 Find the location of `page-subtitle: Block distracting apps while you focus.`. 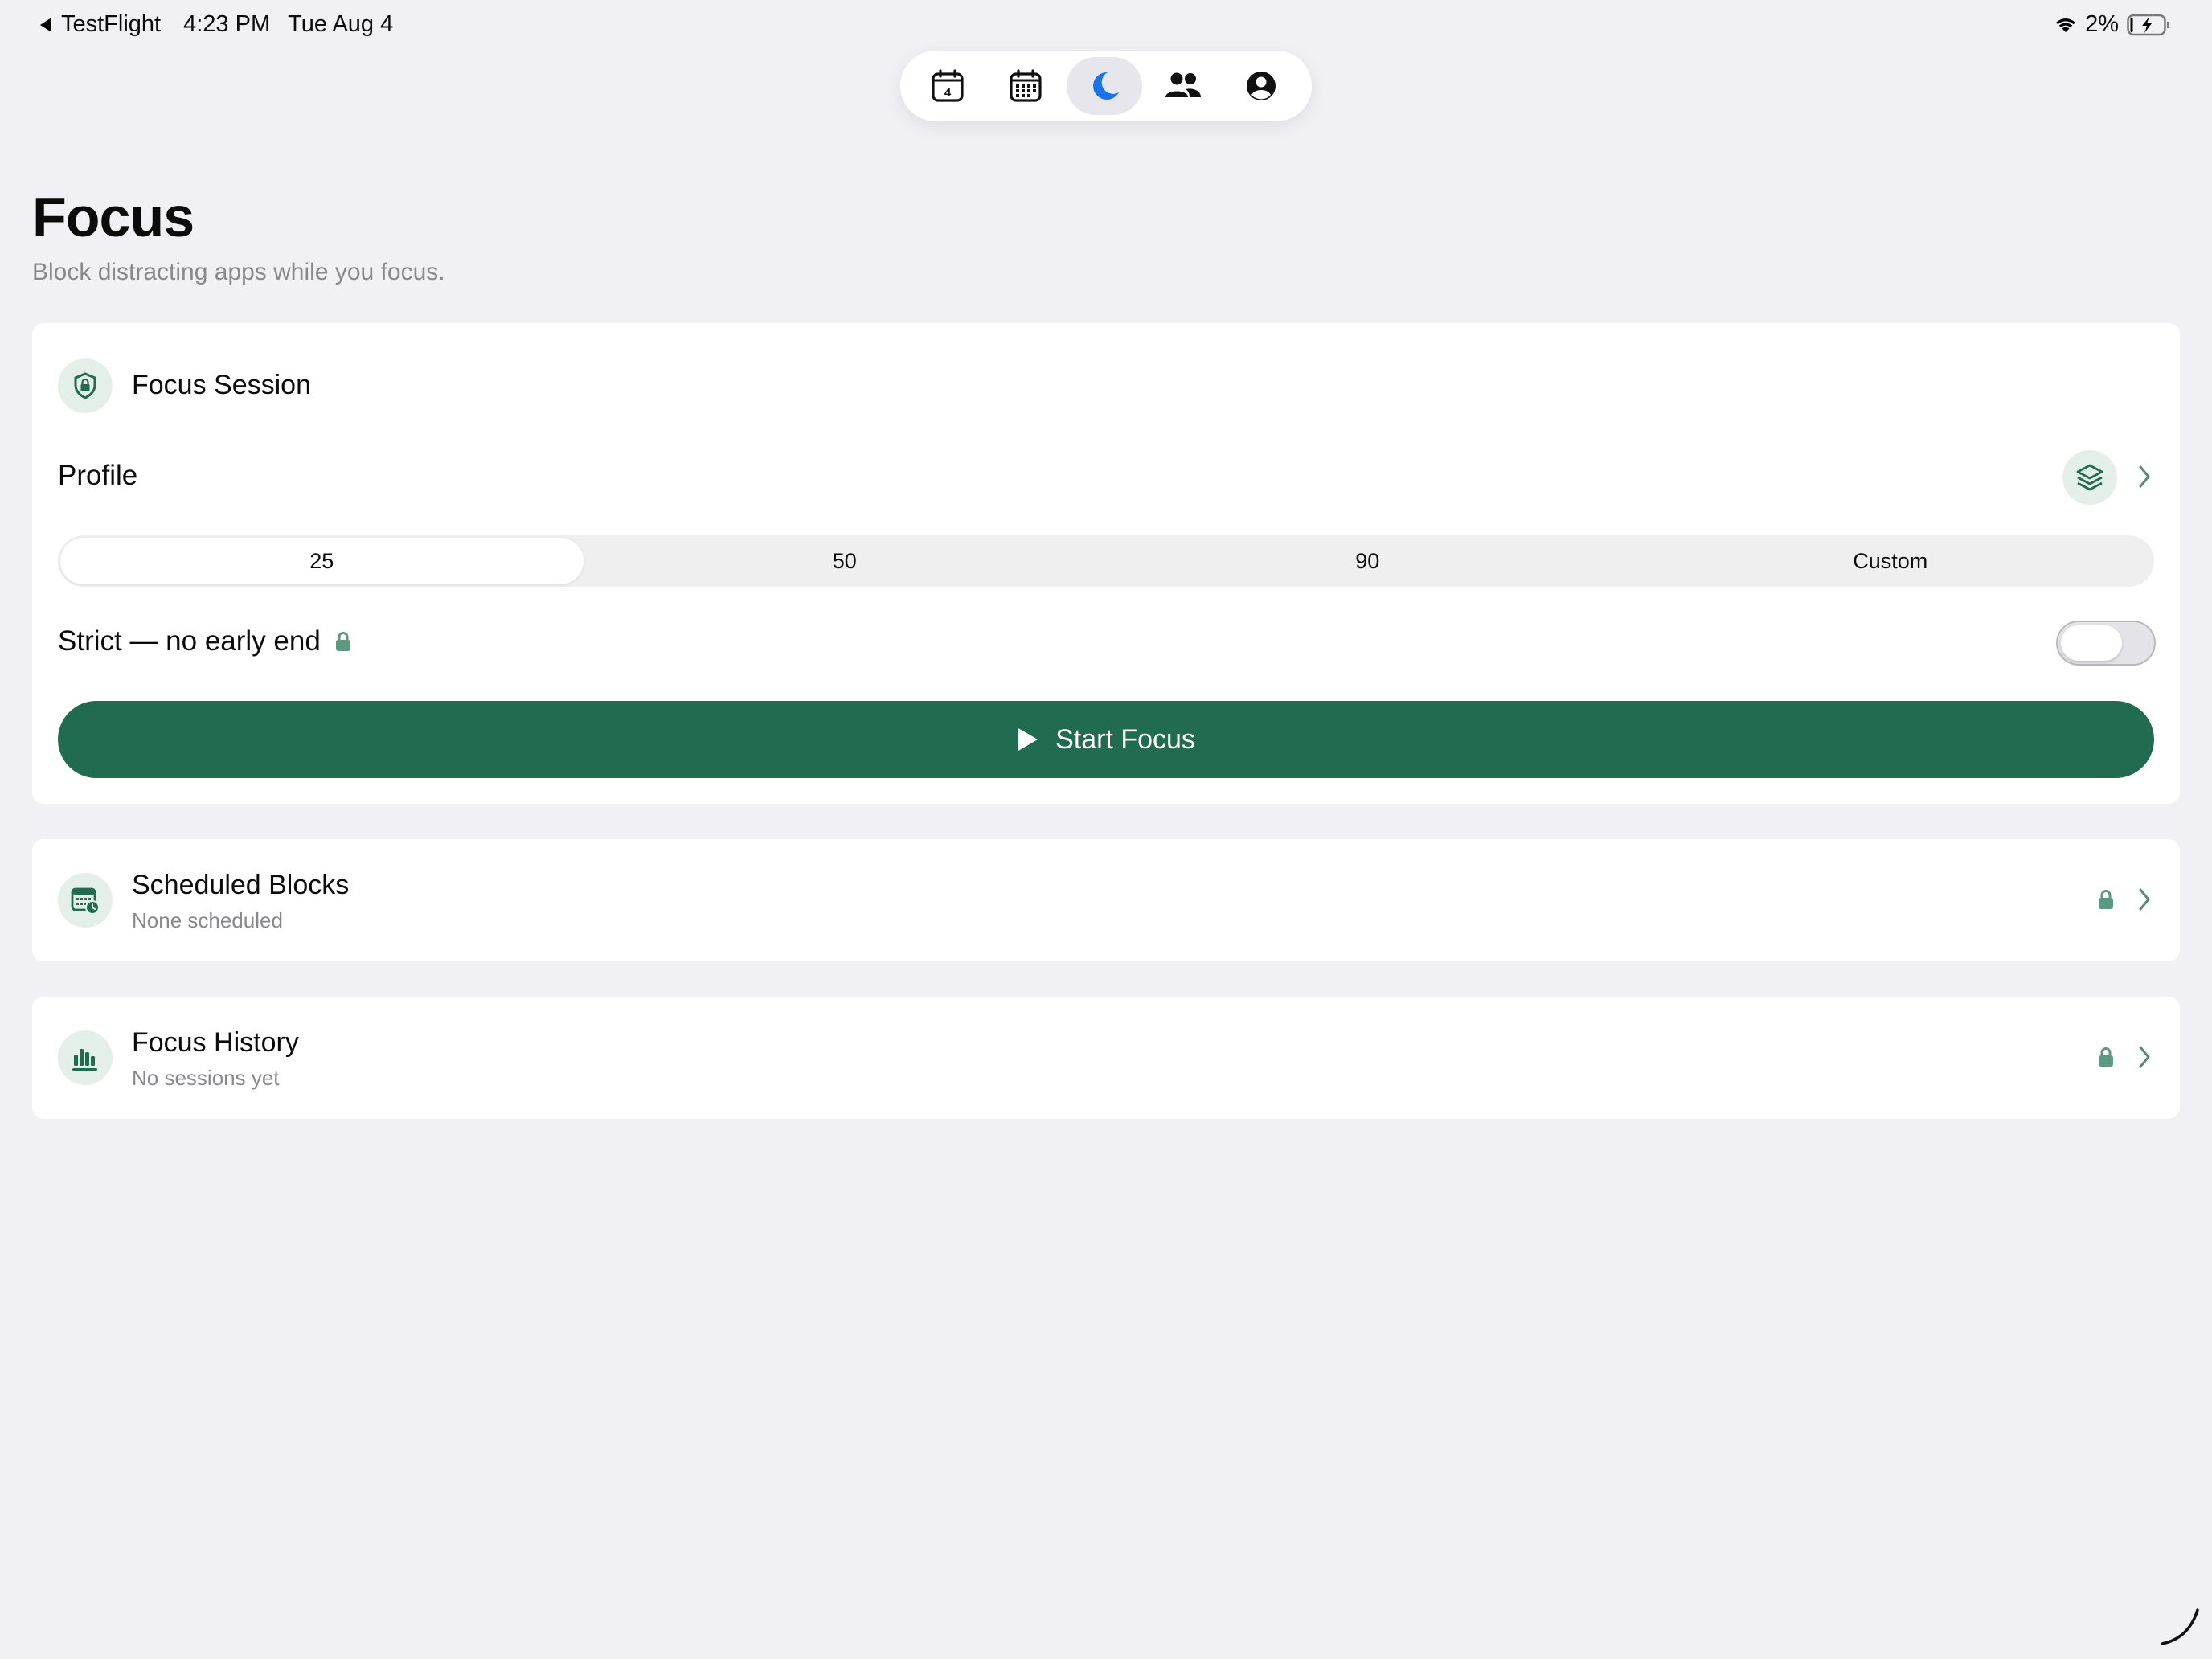

page-subtitle: Block distracting apps while you focus. is located at coordinates (238, 272).